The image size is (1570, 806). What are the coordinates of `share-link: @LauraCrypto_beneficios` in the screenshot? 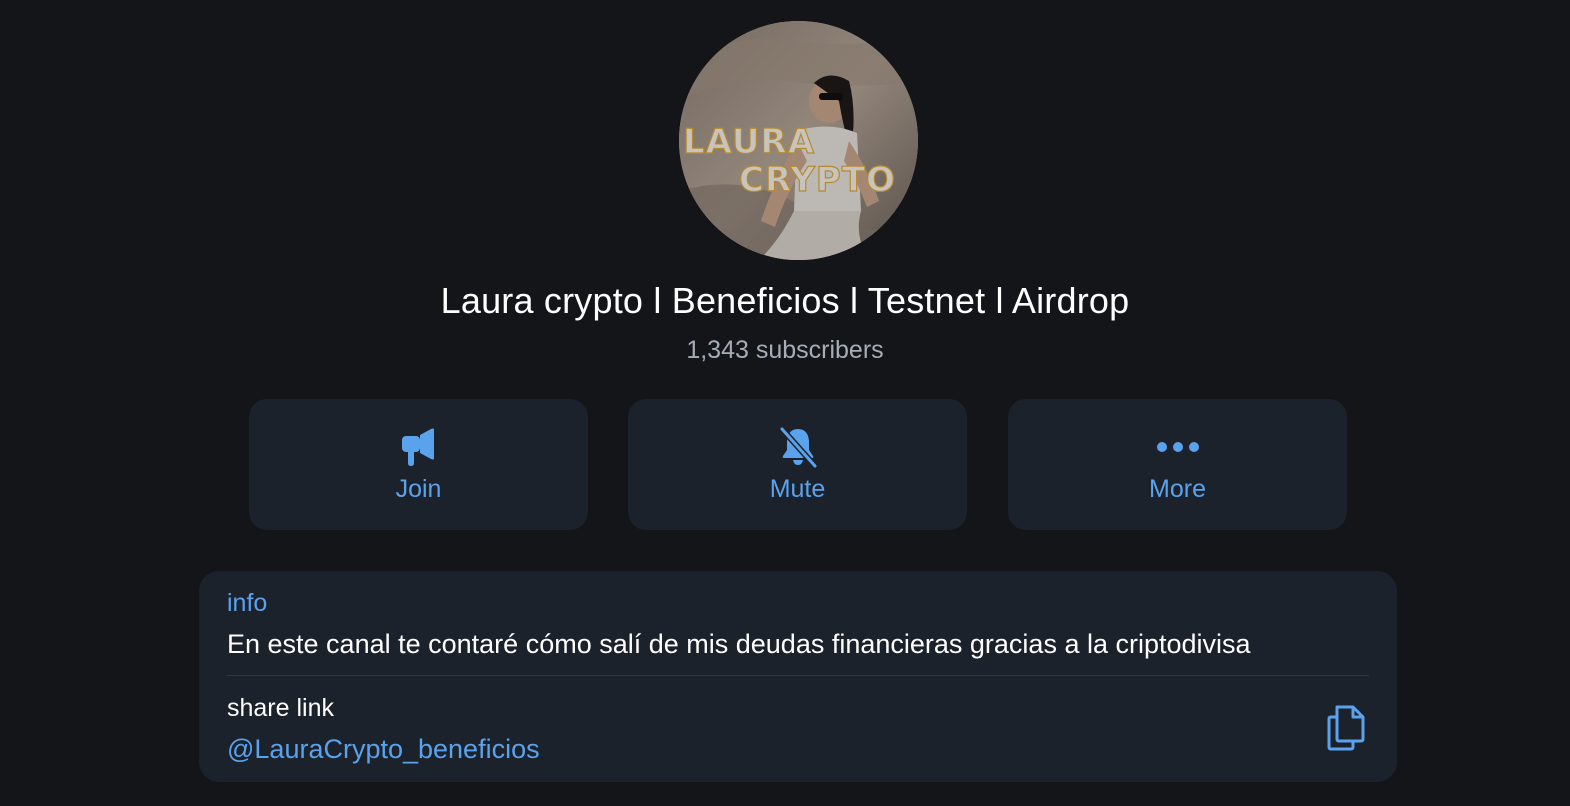 It's located at (383, 749).